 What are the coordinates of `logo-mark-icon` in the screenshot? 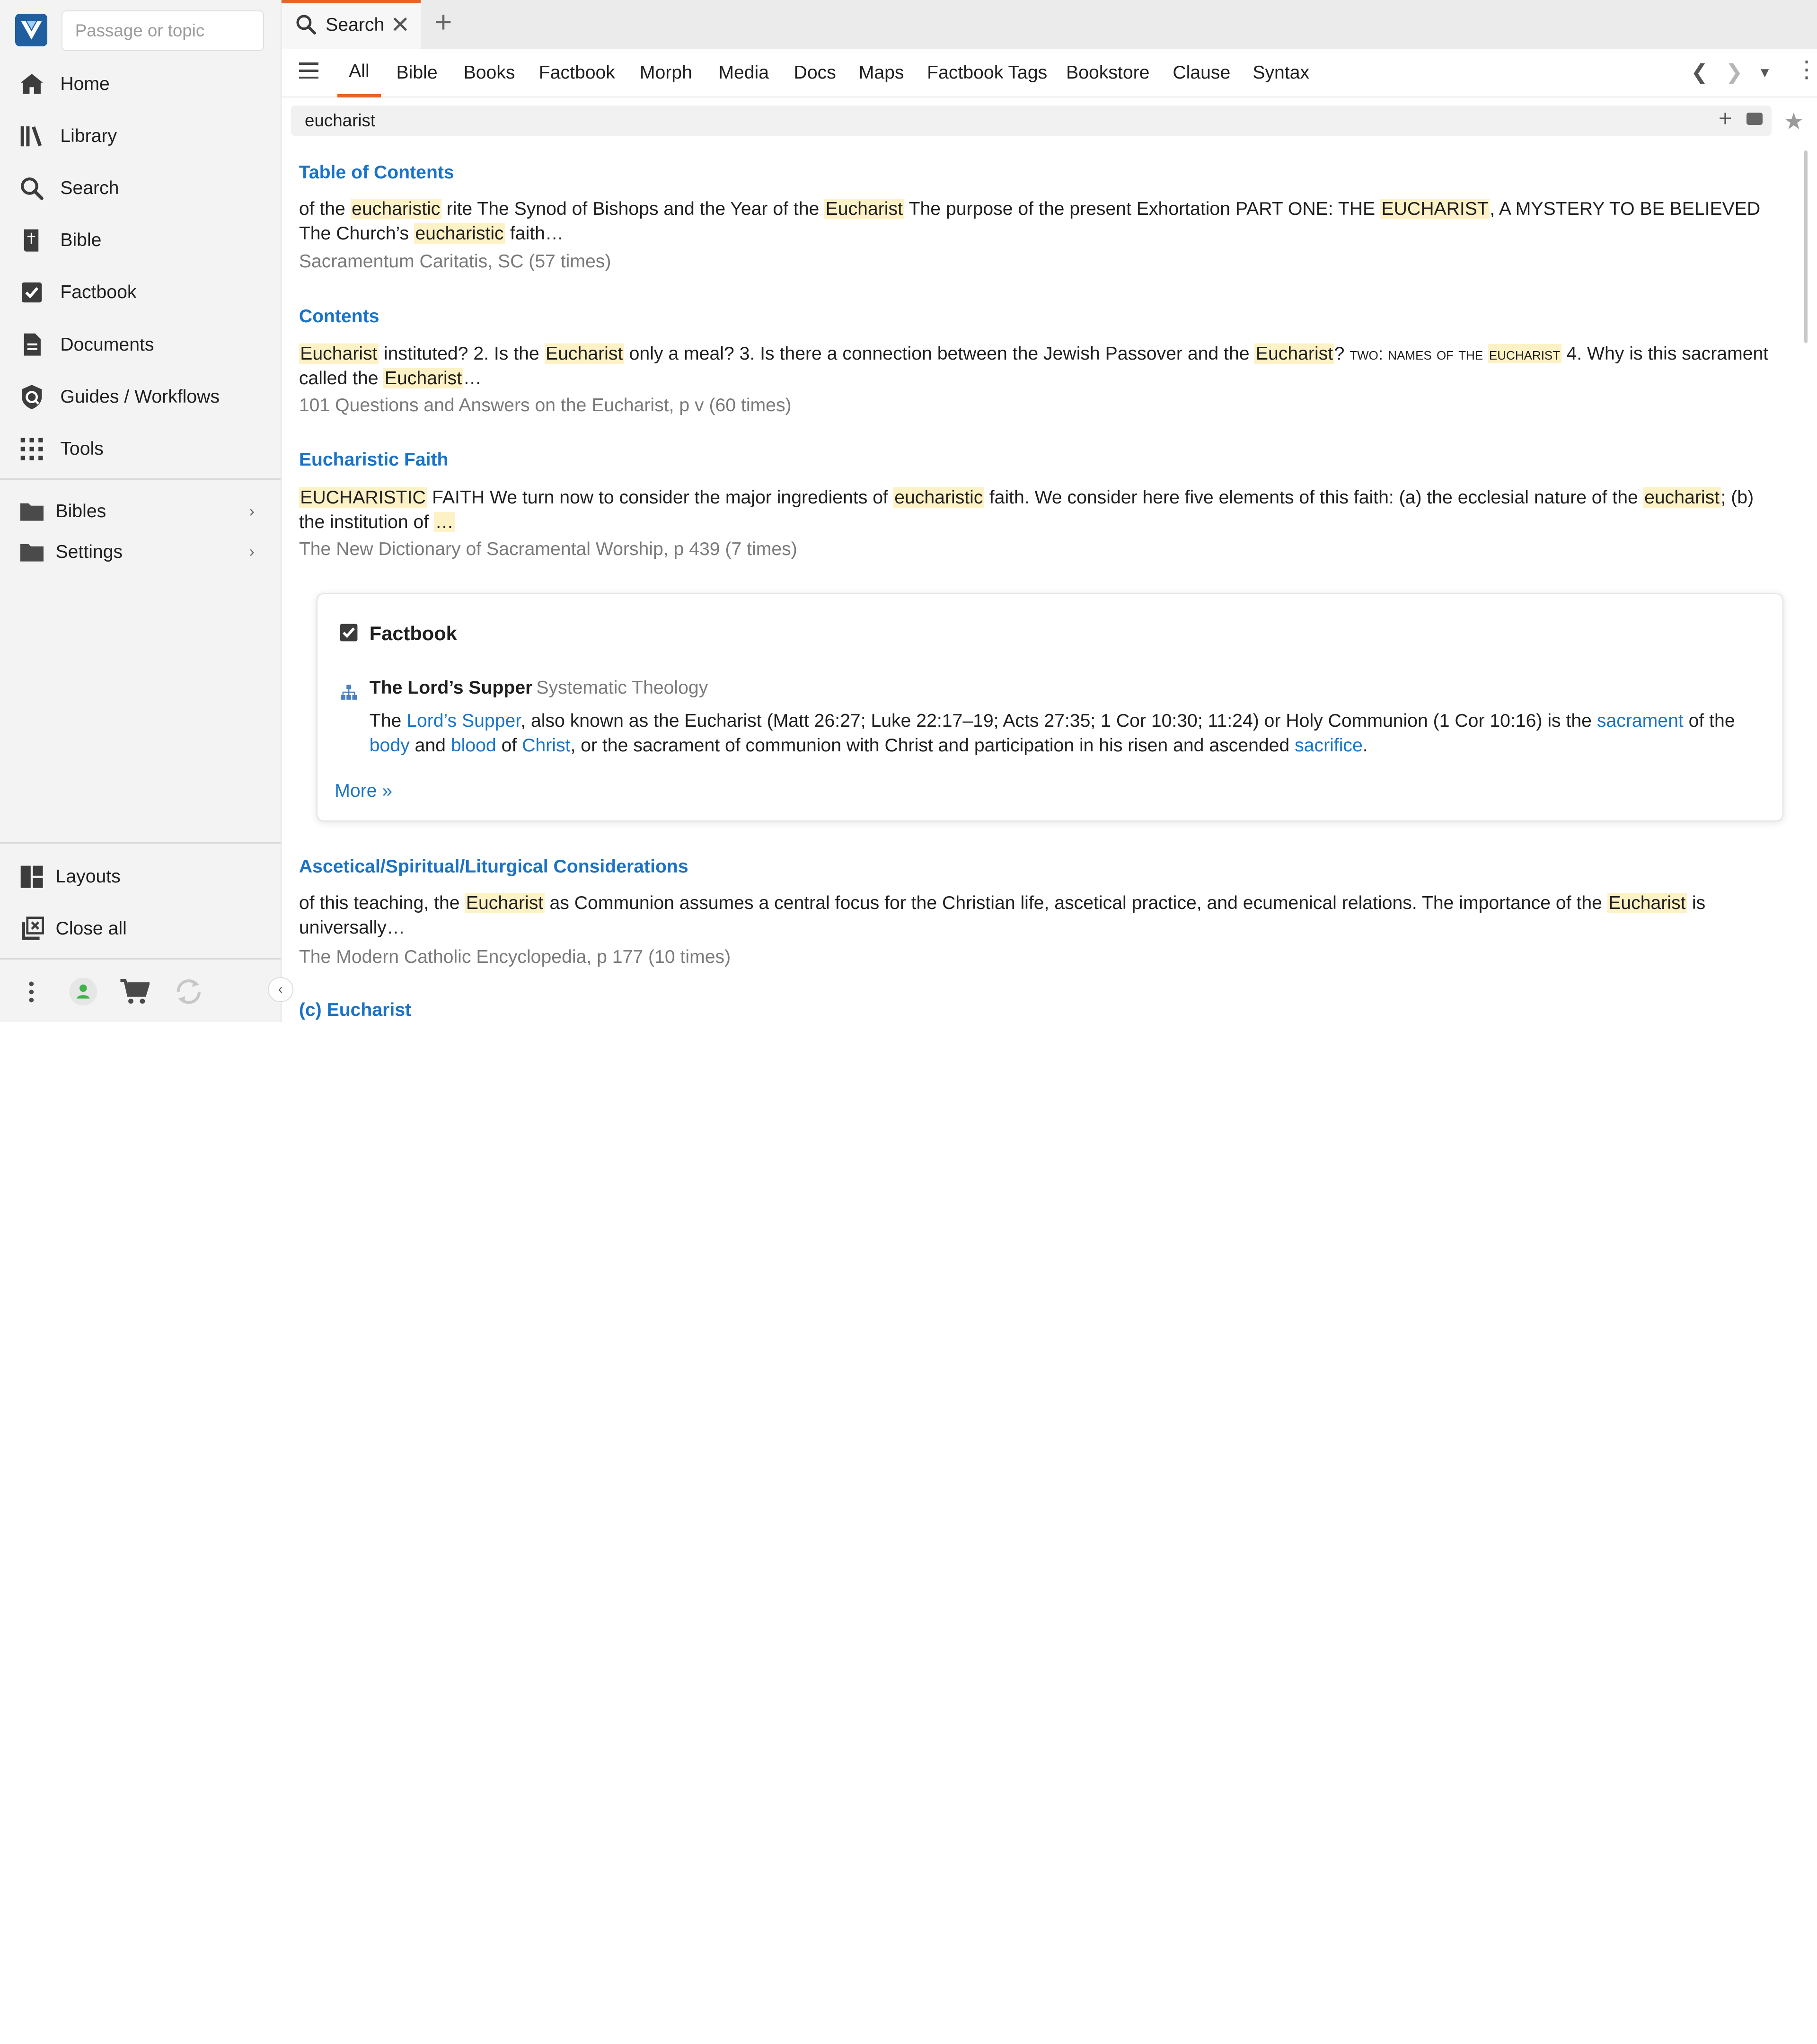 It's located at (32, 30).